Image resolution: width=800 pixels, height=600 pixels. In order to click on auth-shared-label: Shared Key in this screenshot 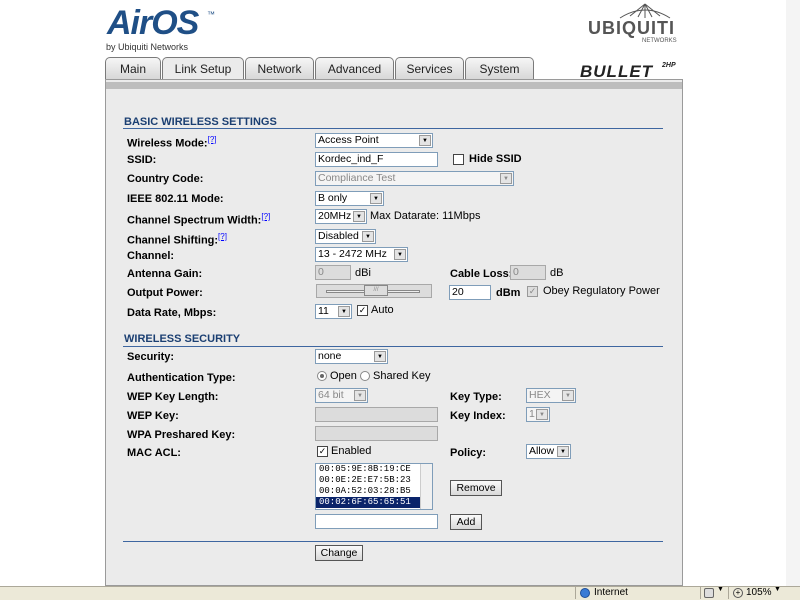, I will do `click(402, 376)`.